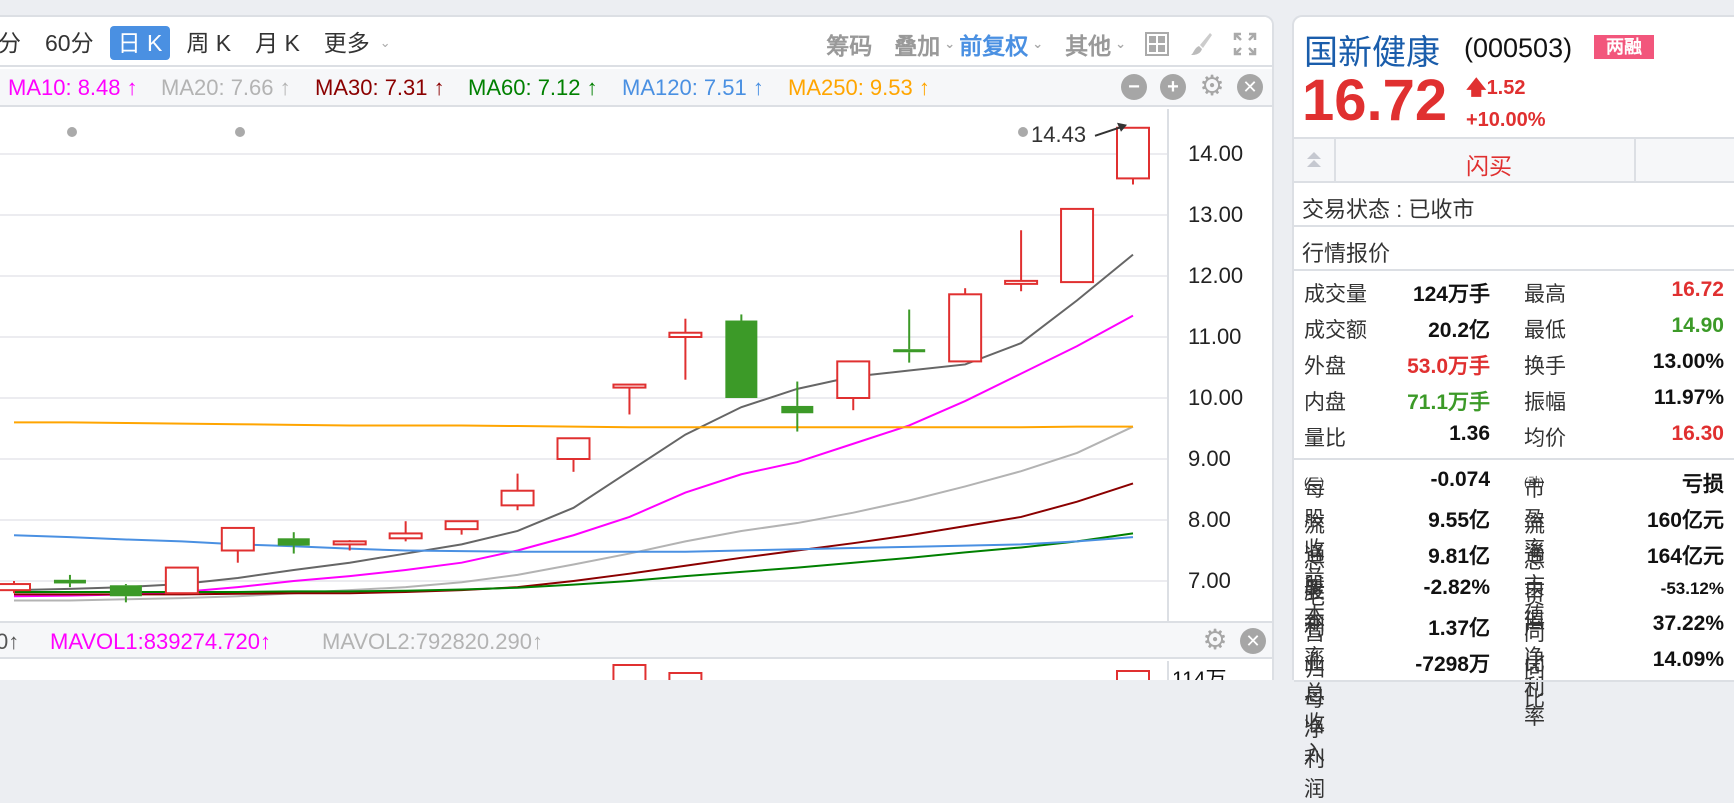 This screenshot has height=803, width=1734. I want to click on period-tab: 分, so click(14, 43).